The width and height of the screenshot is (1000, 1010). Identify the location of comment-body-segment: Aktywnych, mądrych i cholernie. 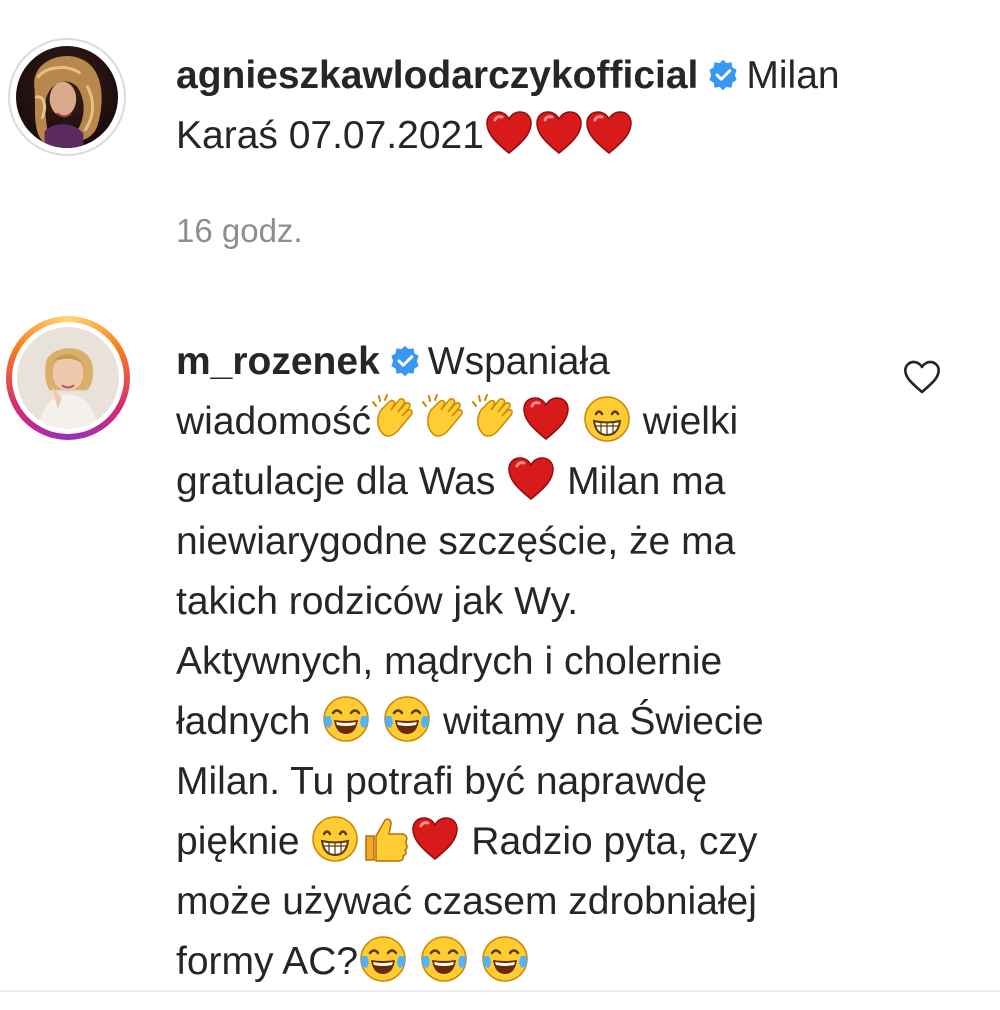
(449, 661).